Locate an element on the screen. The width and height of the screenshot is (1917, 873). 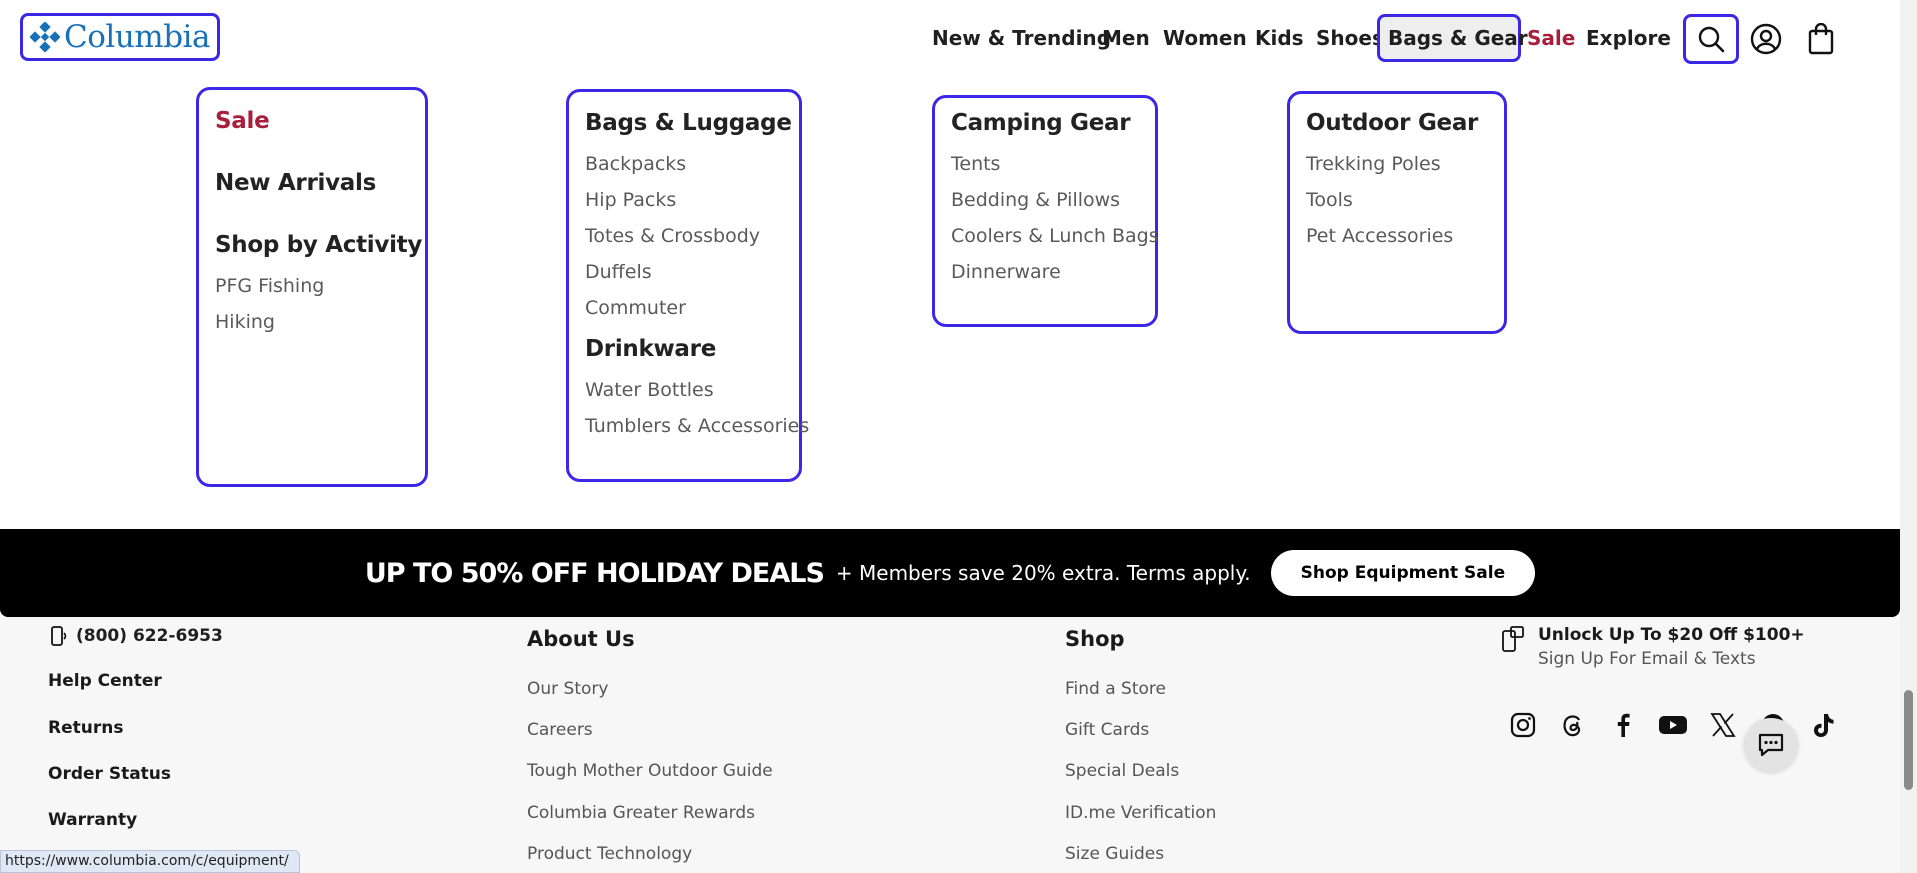
search-icon is located at coordinates (1711, 39).